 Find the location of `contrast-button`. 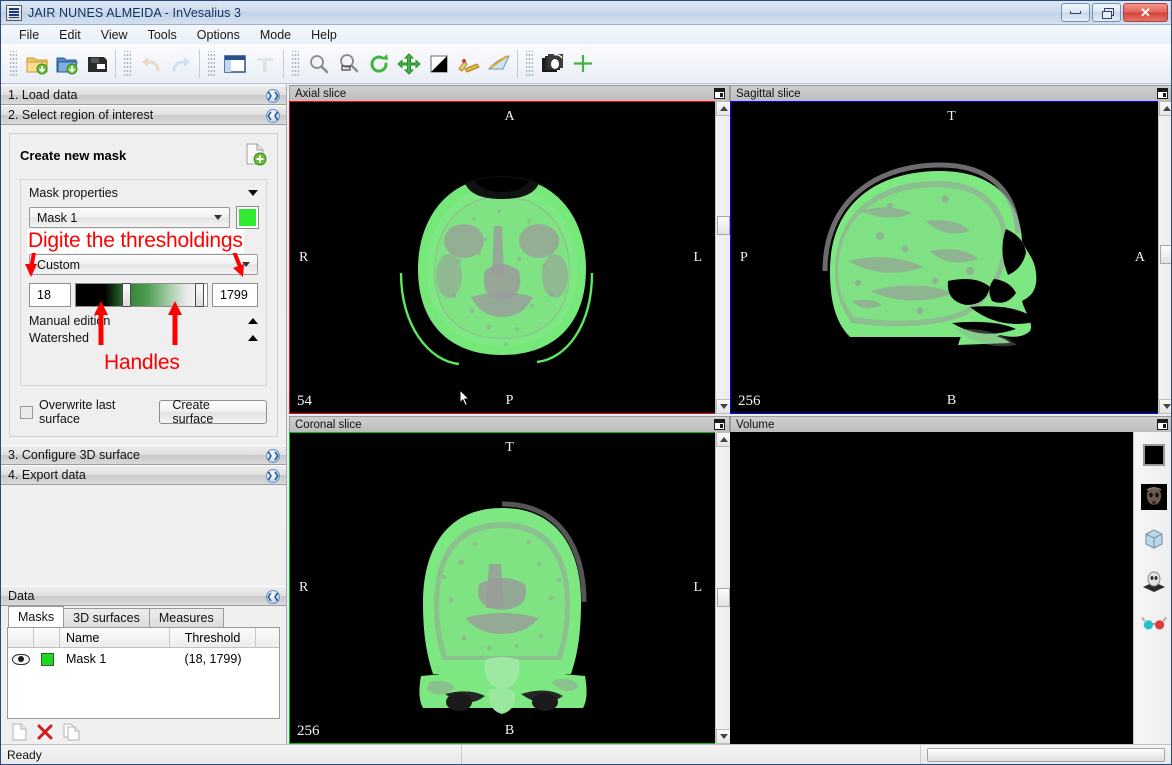

contrast-button is located at coordinates (439, 64).